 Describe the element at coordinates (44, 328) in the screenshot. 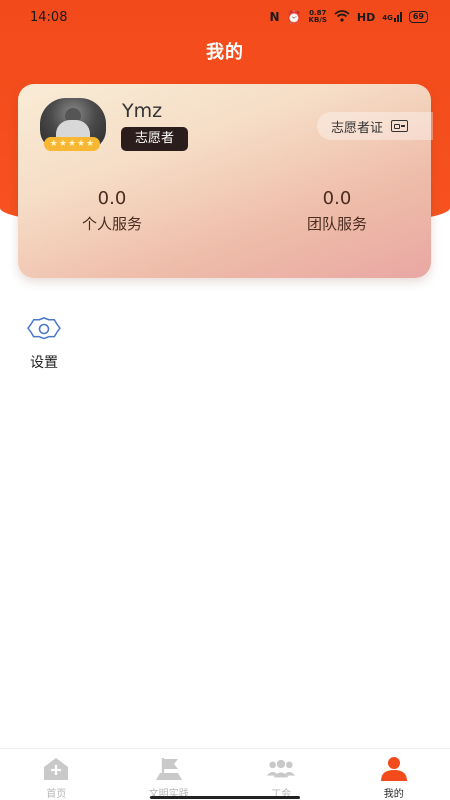

I see `gear-icon` at that location.